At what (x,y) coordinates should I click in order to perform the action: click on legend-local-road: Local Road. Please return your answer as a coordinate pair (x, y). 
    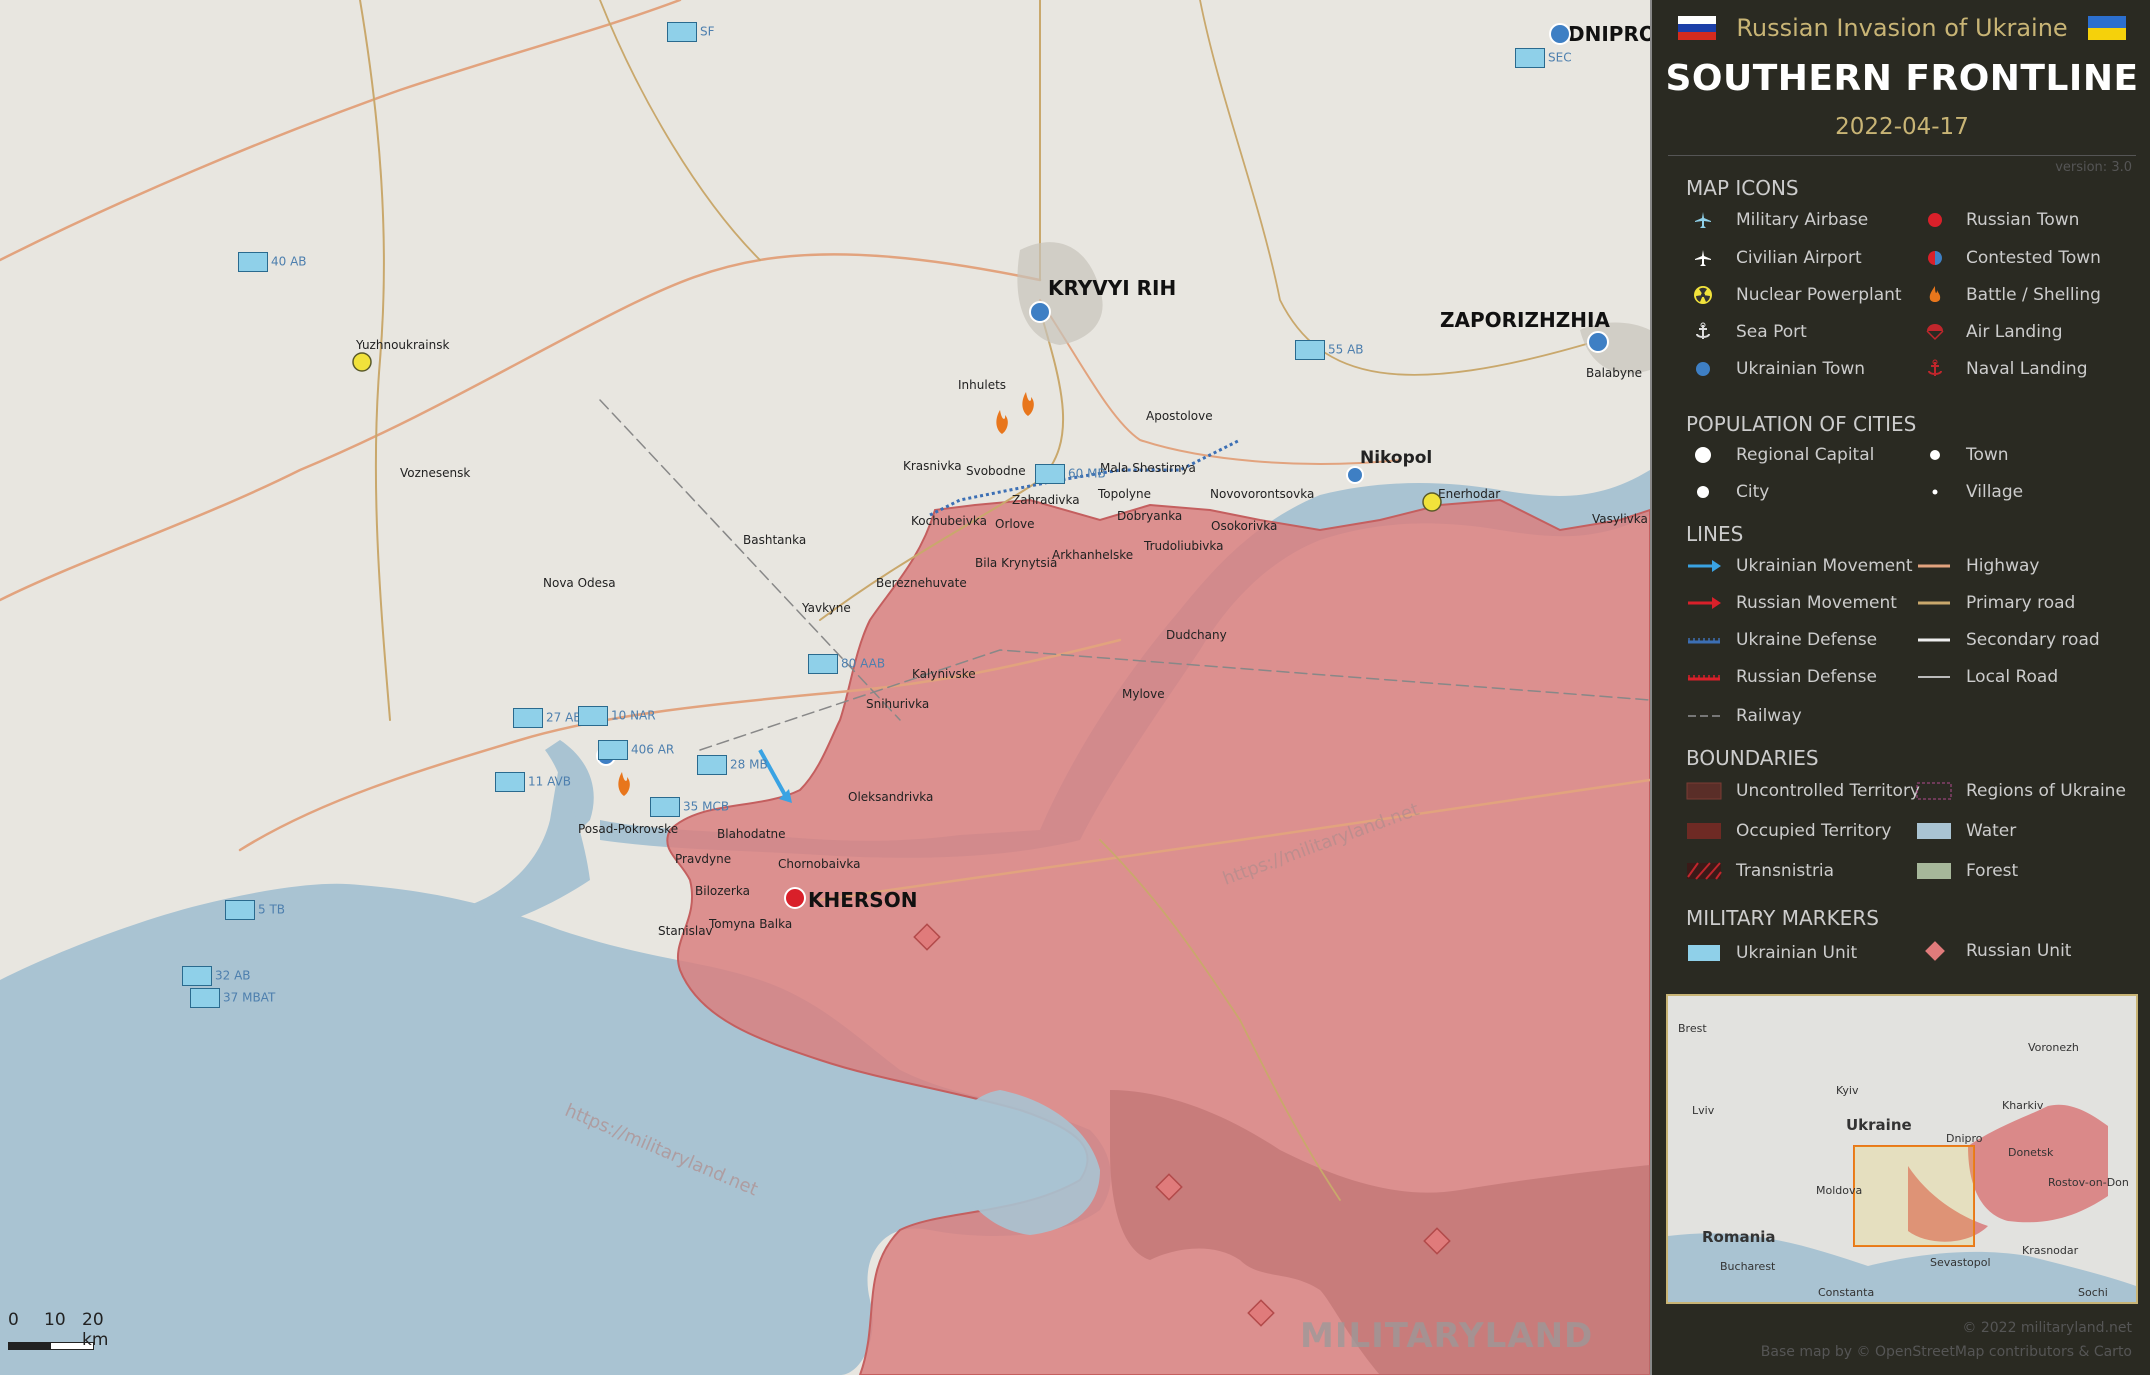
    Looking at the image, I should click on (2012, 677).